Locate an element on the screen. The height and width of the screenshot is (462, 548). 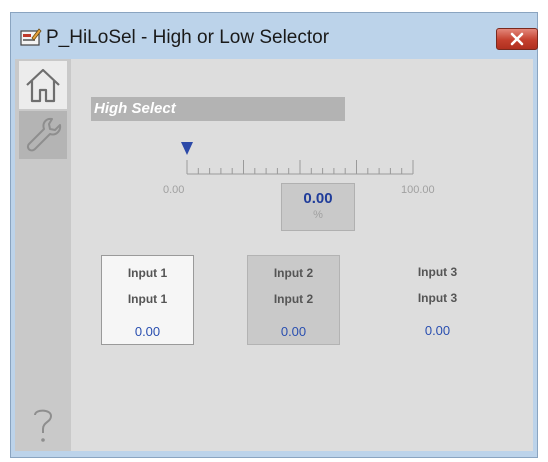
faceplate-app-icon is located at coordinates (31, 37).